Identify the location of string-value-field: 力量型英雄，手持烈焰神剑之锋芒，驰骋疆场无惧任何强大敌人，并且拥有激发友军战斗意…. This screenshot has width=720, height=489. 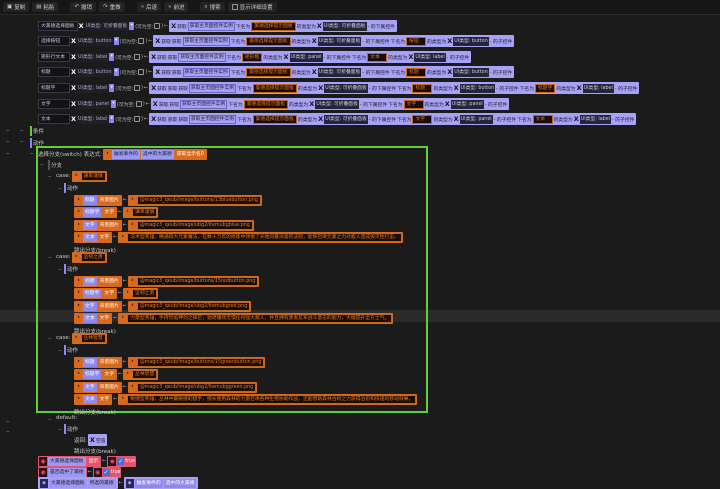
(260, 318).